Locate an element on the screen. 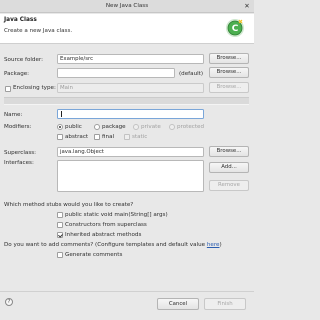  modifier-final-checkbox is located at coordinates (97, 137).